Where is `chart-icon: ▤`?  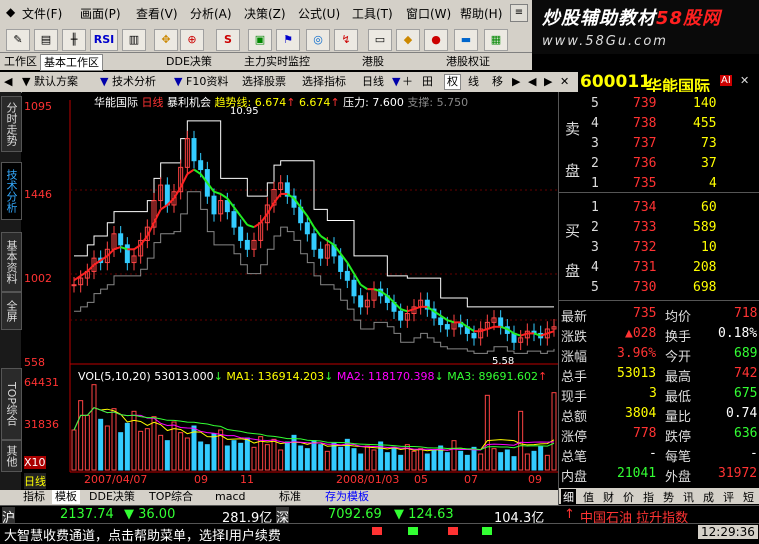
chart-icon: ▤ is located at coordinates (46, 40).